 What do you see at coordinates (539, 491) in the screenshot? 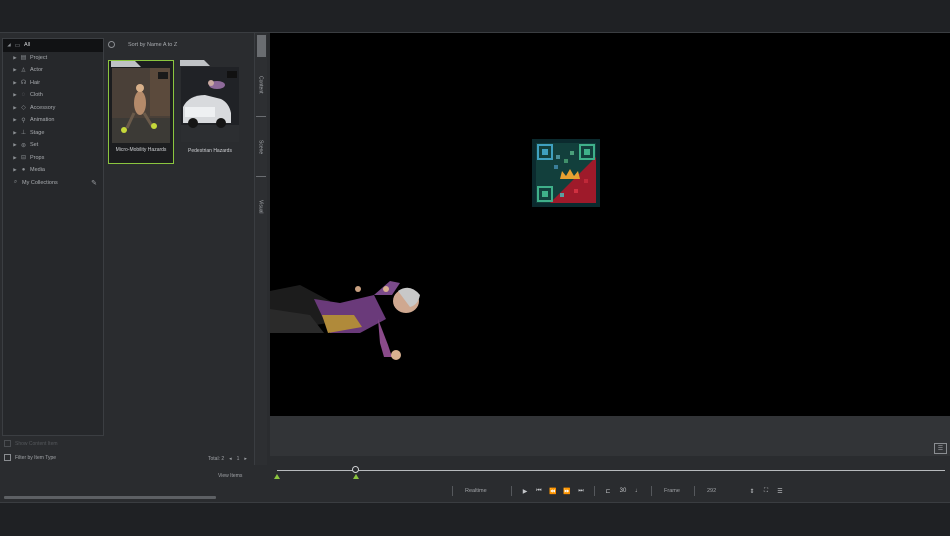
I see `previous-key-icon: ⏮` at bounding box center [539, 491].